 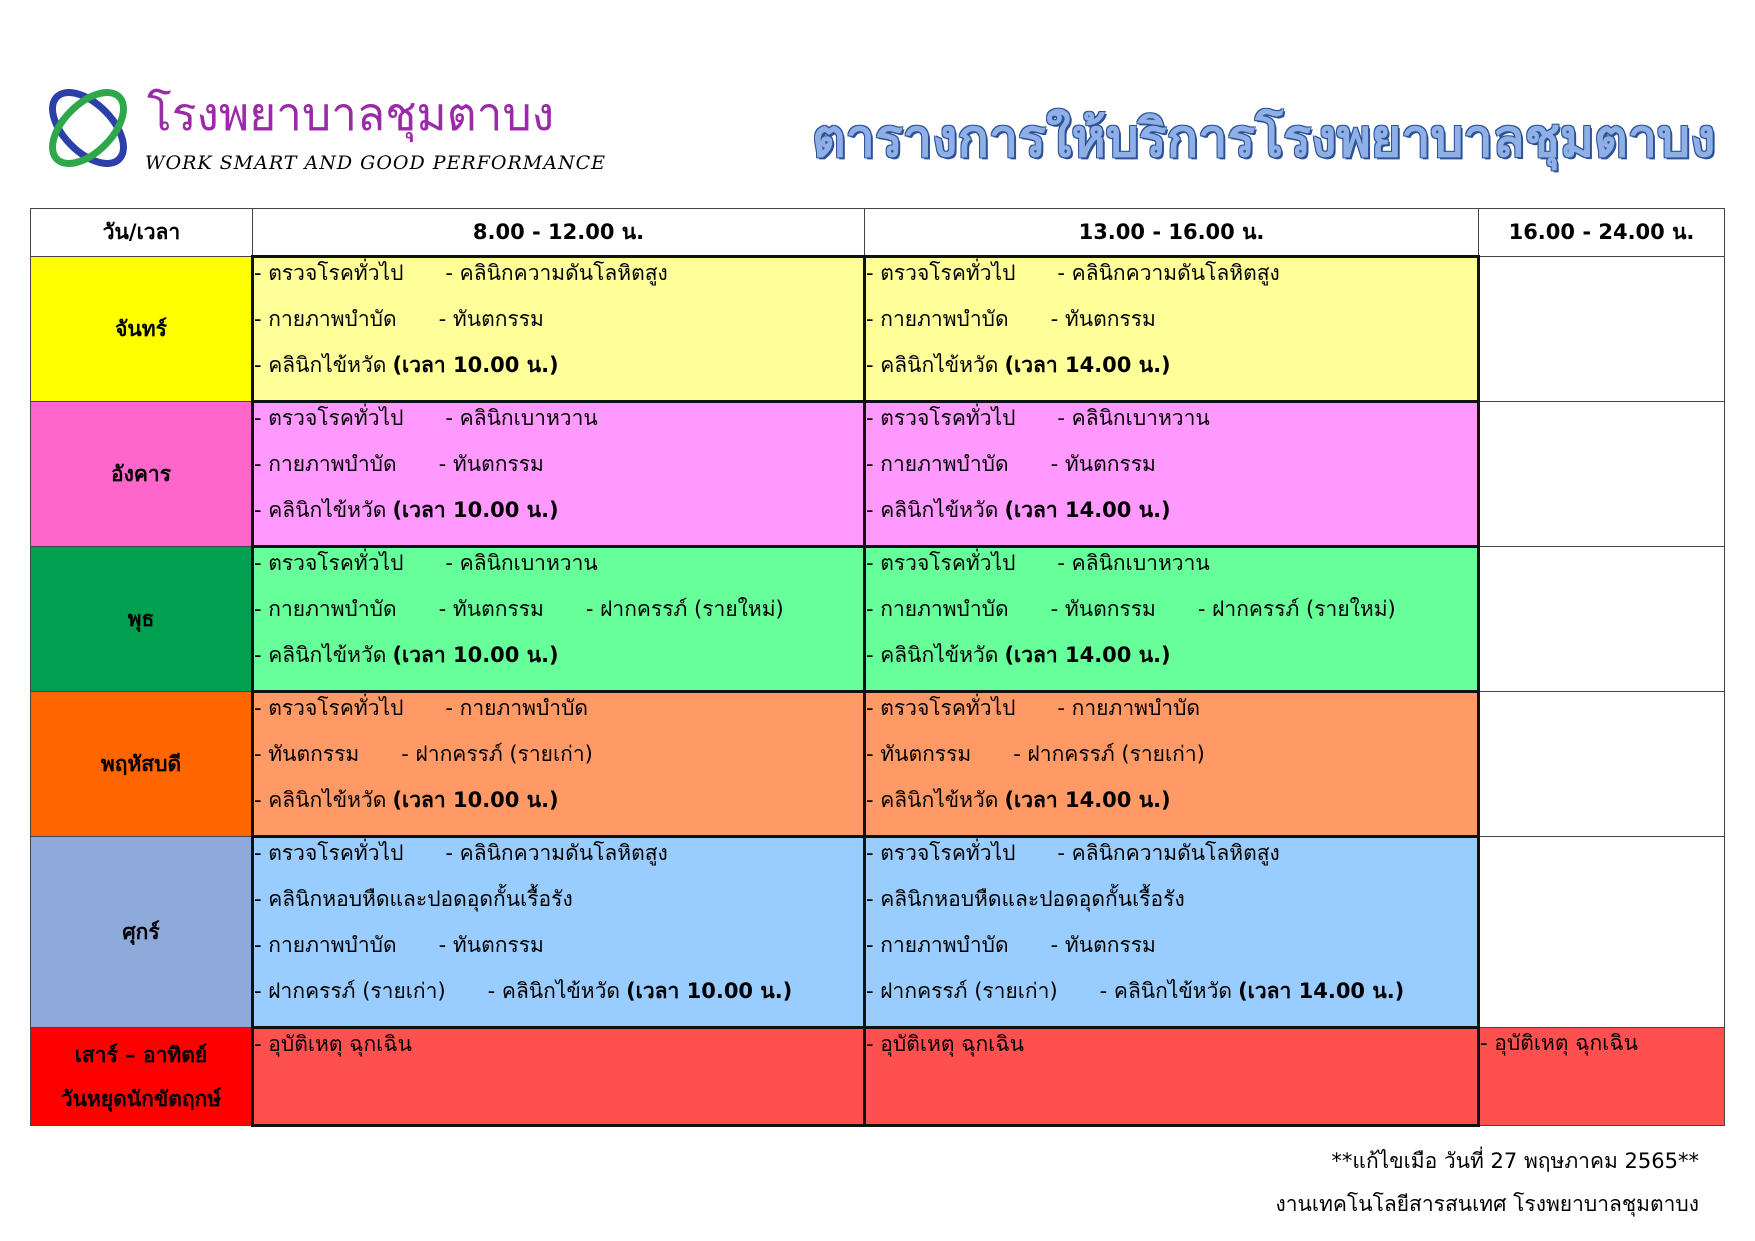 What do you see at coordinates (1171, 232) in the screenshot?
I see `header-afternoon: 13.00 - 16.00 น.` at bounding box center [1171, 232].